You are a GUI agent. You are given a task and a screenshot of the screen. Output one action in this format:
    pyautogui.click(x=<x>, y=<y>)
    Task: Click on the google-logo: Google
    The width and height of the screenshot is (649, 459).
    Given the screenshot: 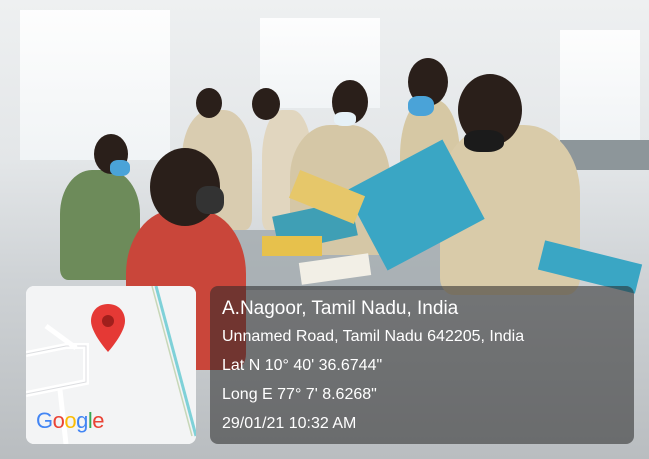 What is the action you would take?
    pyautogui.click(x=70, y=421)
    